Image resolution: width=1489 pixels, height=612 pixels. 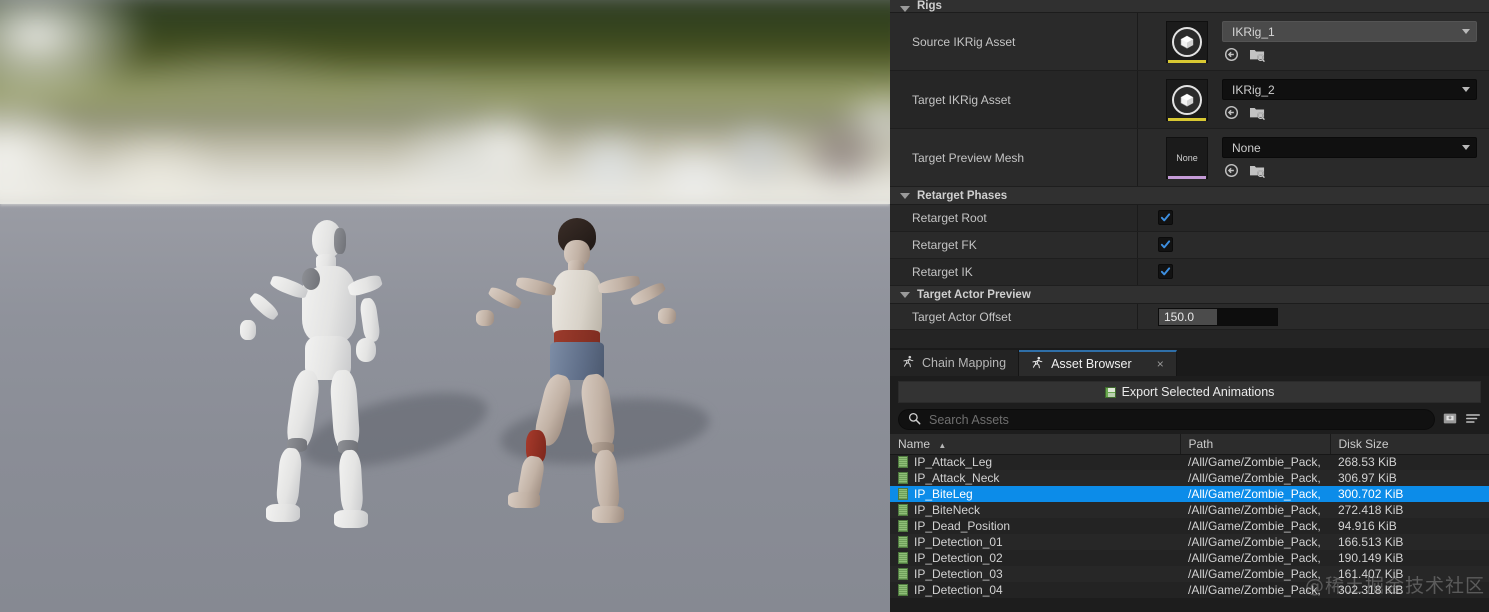 I want to click on checkbox-retarget-root, so click(x=1165, y=217).